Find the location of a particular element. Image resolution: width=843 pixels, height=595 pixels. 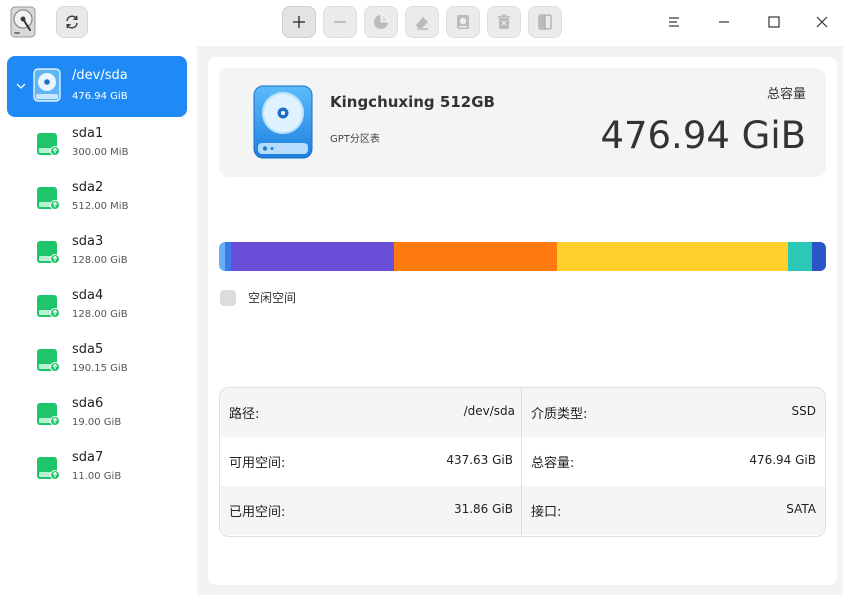

free-space-value: 437.63 GiB is located at coordinates (479, 460).